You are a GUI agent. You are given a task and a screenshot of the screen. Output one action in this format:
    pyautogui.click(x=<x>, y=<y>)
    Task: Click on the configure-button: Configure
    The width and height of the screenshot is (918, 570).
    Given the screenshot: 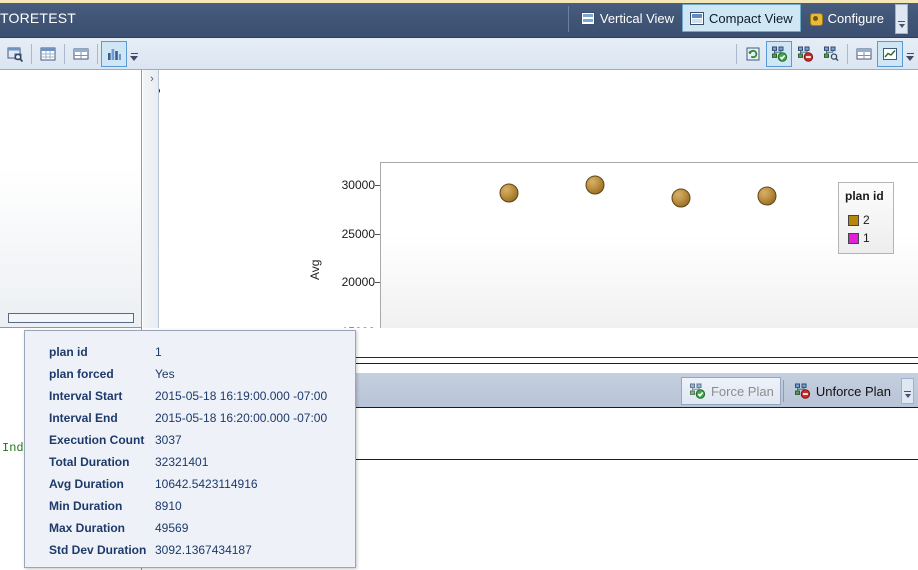 What is the action you would take?
    pyautogui.click(x=846, y=18)
    